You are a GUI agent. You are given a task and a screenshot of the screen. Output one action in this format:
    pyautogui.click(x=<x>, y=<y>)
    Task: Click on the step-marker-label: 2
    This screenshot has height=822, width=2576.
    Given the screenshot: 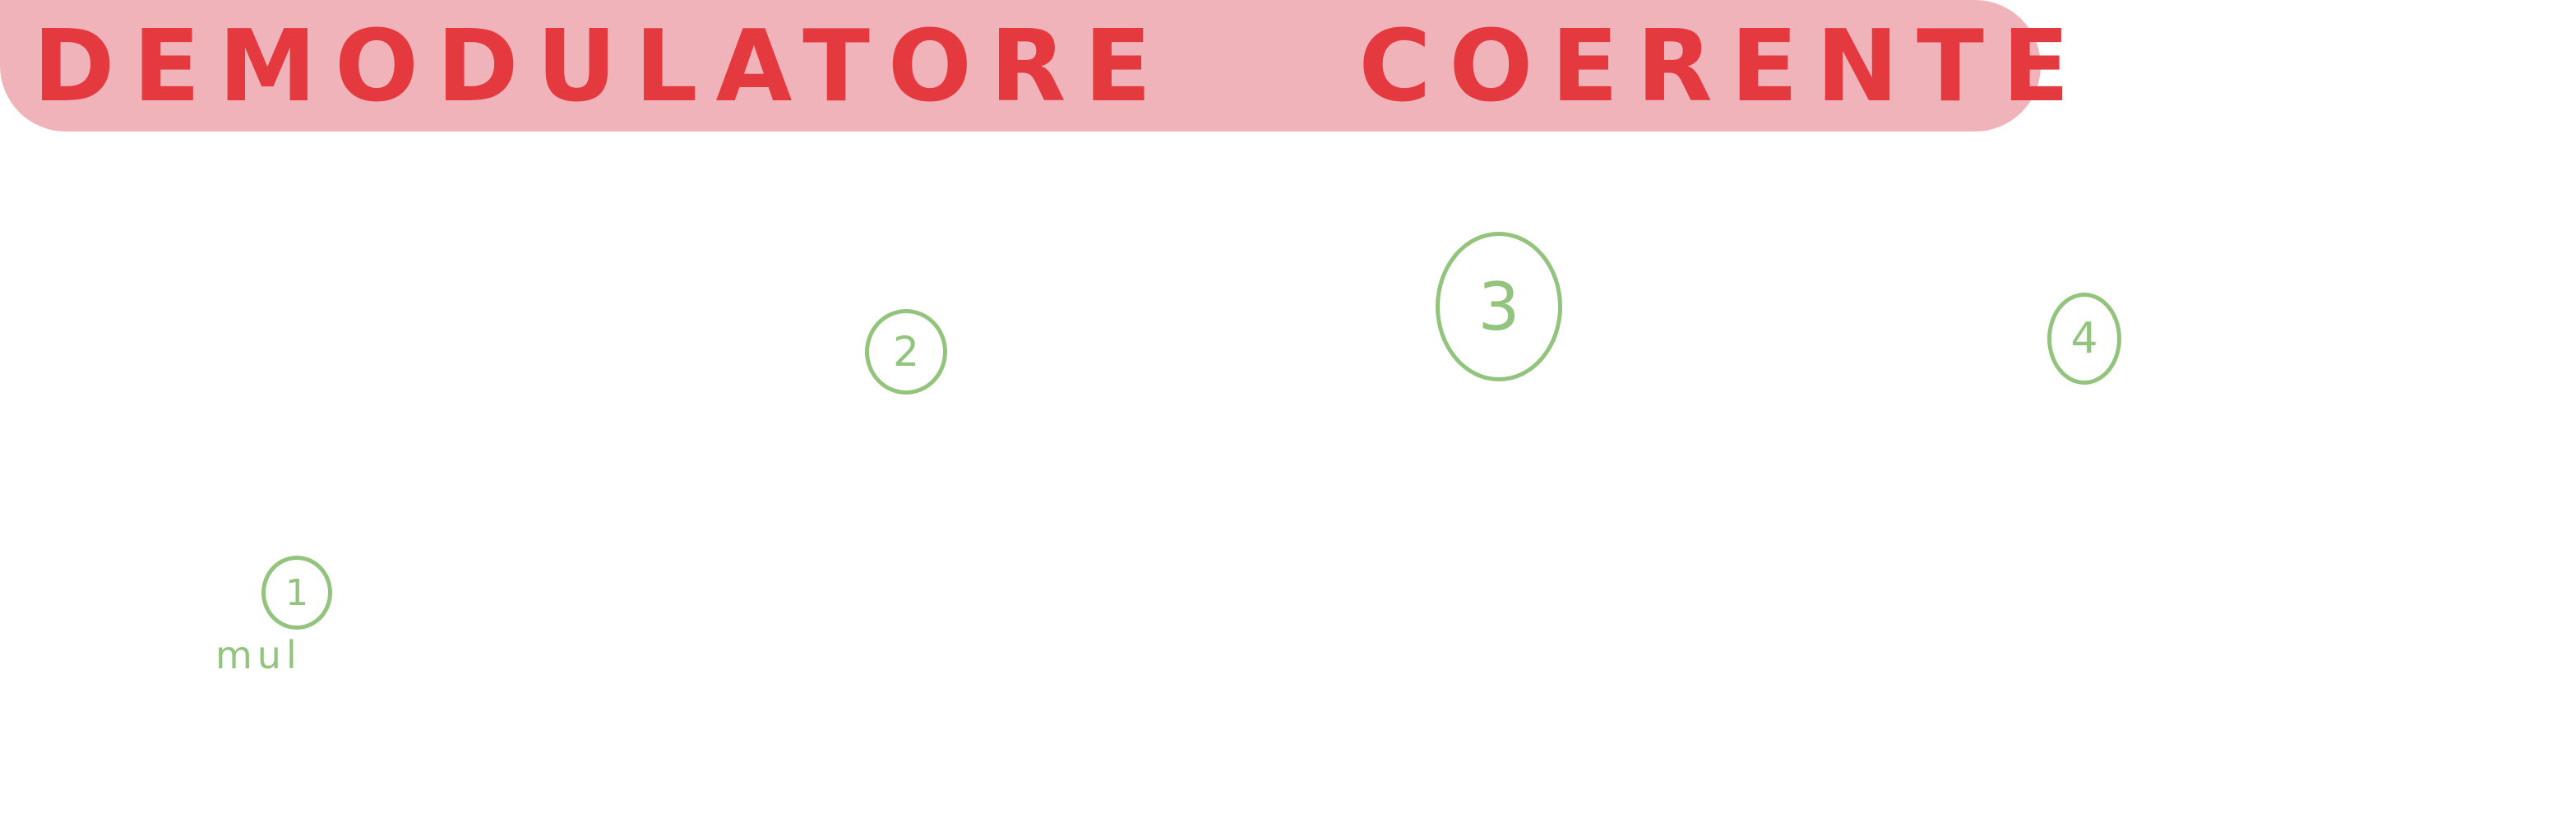 What is the action you would take?
    pyautogui.click(x=906, y=352)
    